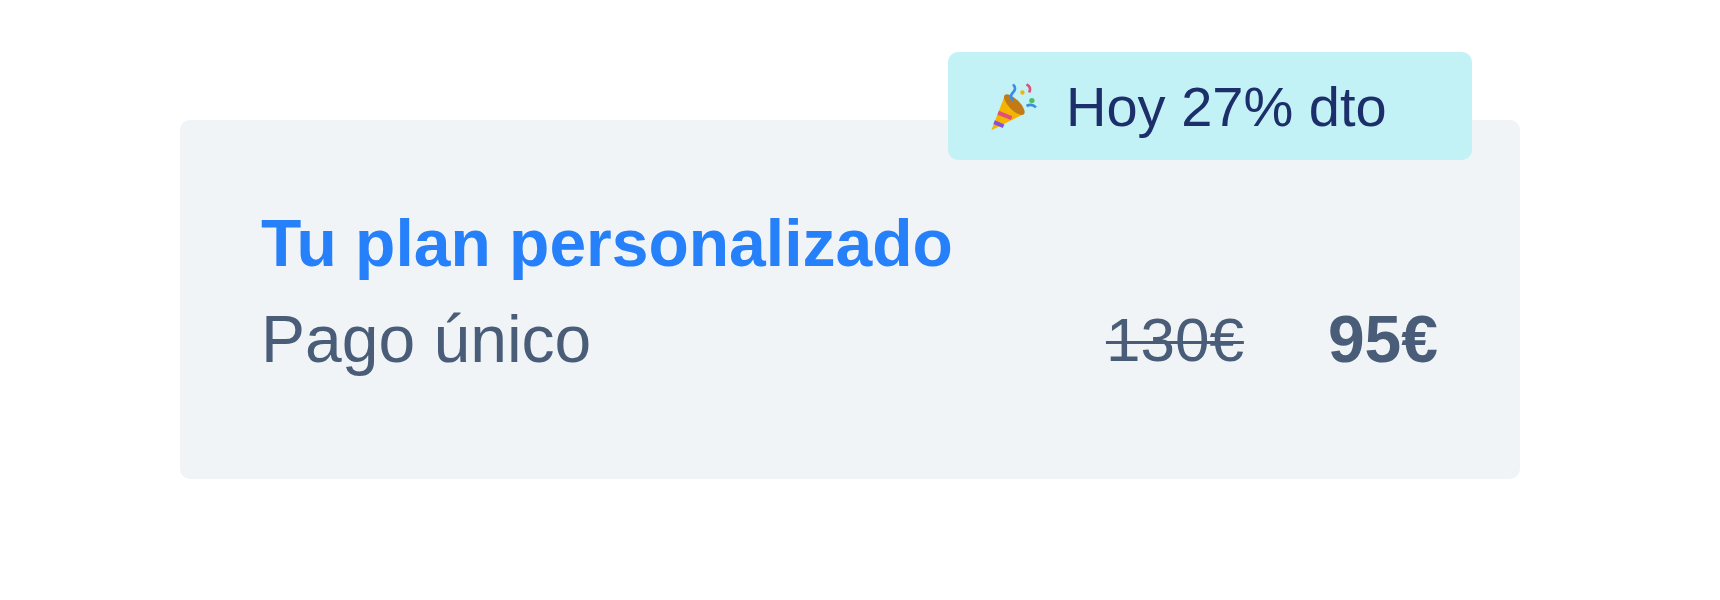  I want to click on payment-label: Pago único, so click(426, 339).